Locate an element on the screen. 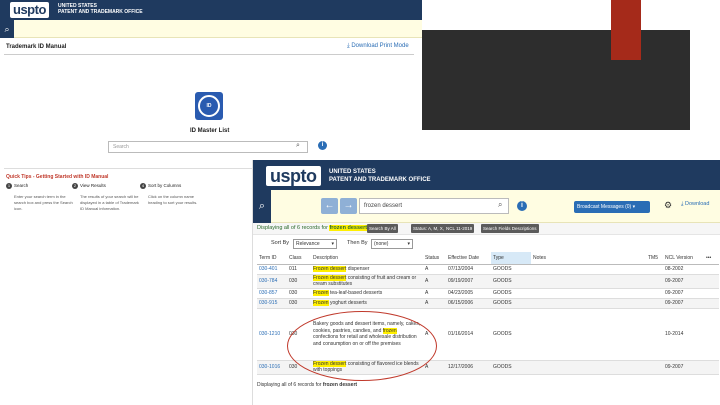  broadcast-messages-button: Broadcast Messages (0) ▾ is located at coordinates (612, 207).